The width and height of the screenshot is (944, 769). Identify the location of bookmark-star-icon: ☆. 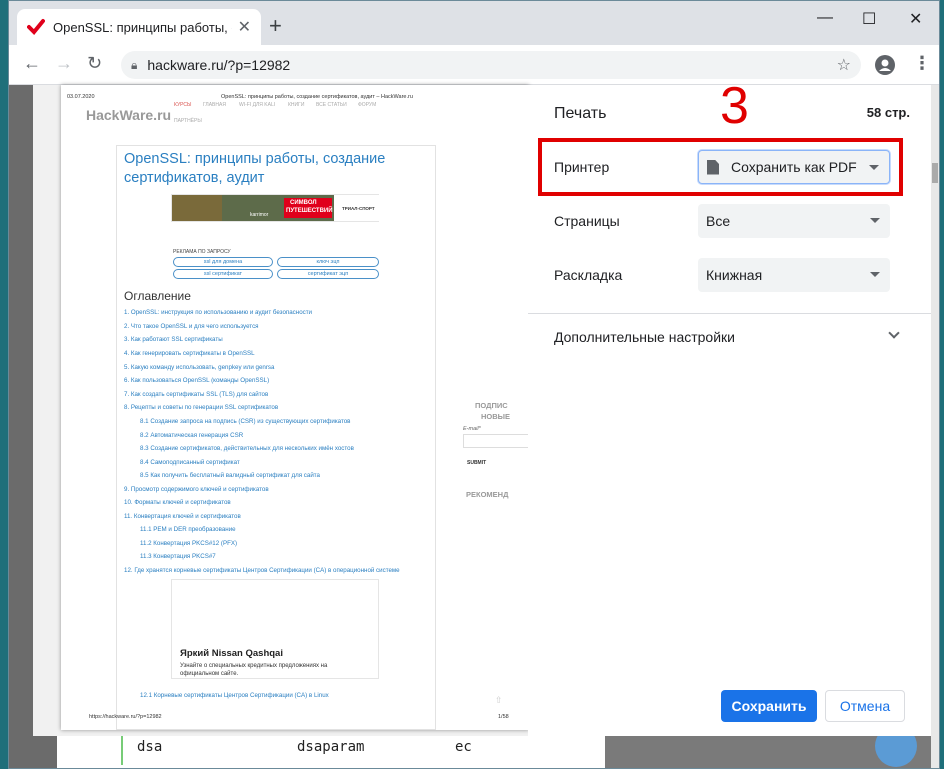
(844, 65).